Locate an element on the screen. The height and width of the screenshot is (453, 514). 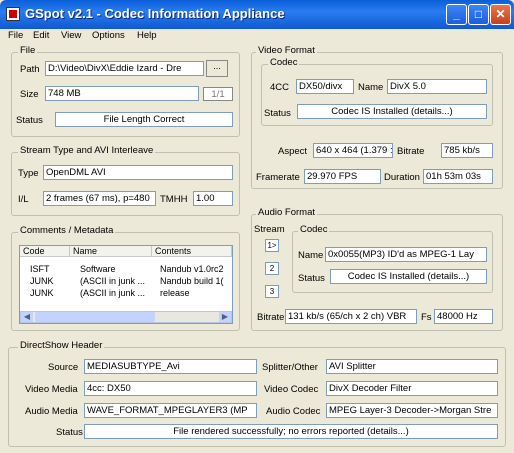
framerate-label: Framerate is located at coordinates (278, 177).